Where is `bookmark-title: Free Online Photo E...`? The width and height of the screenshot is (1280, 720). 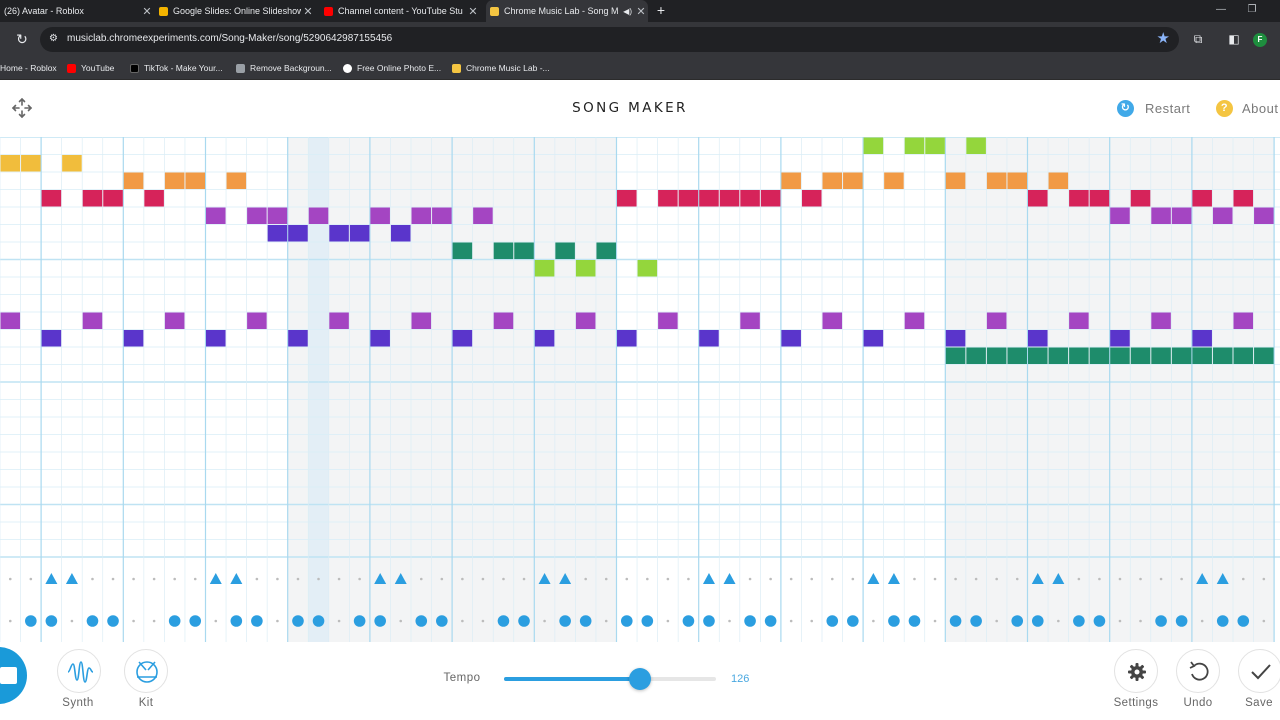 bookmark-title: Free Online Photo E... is located at coordinates (399, 68).